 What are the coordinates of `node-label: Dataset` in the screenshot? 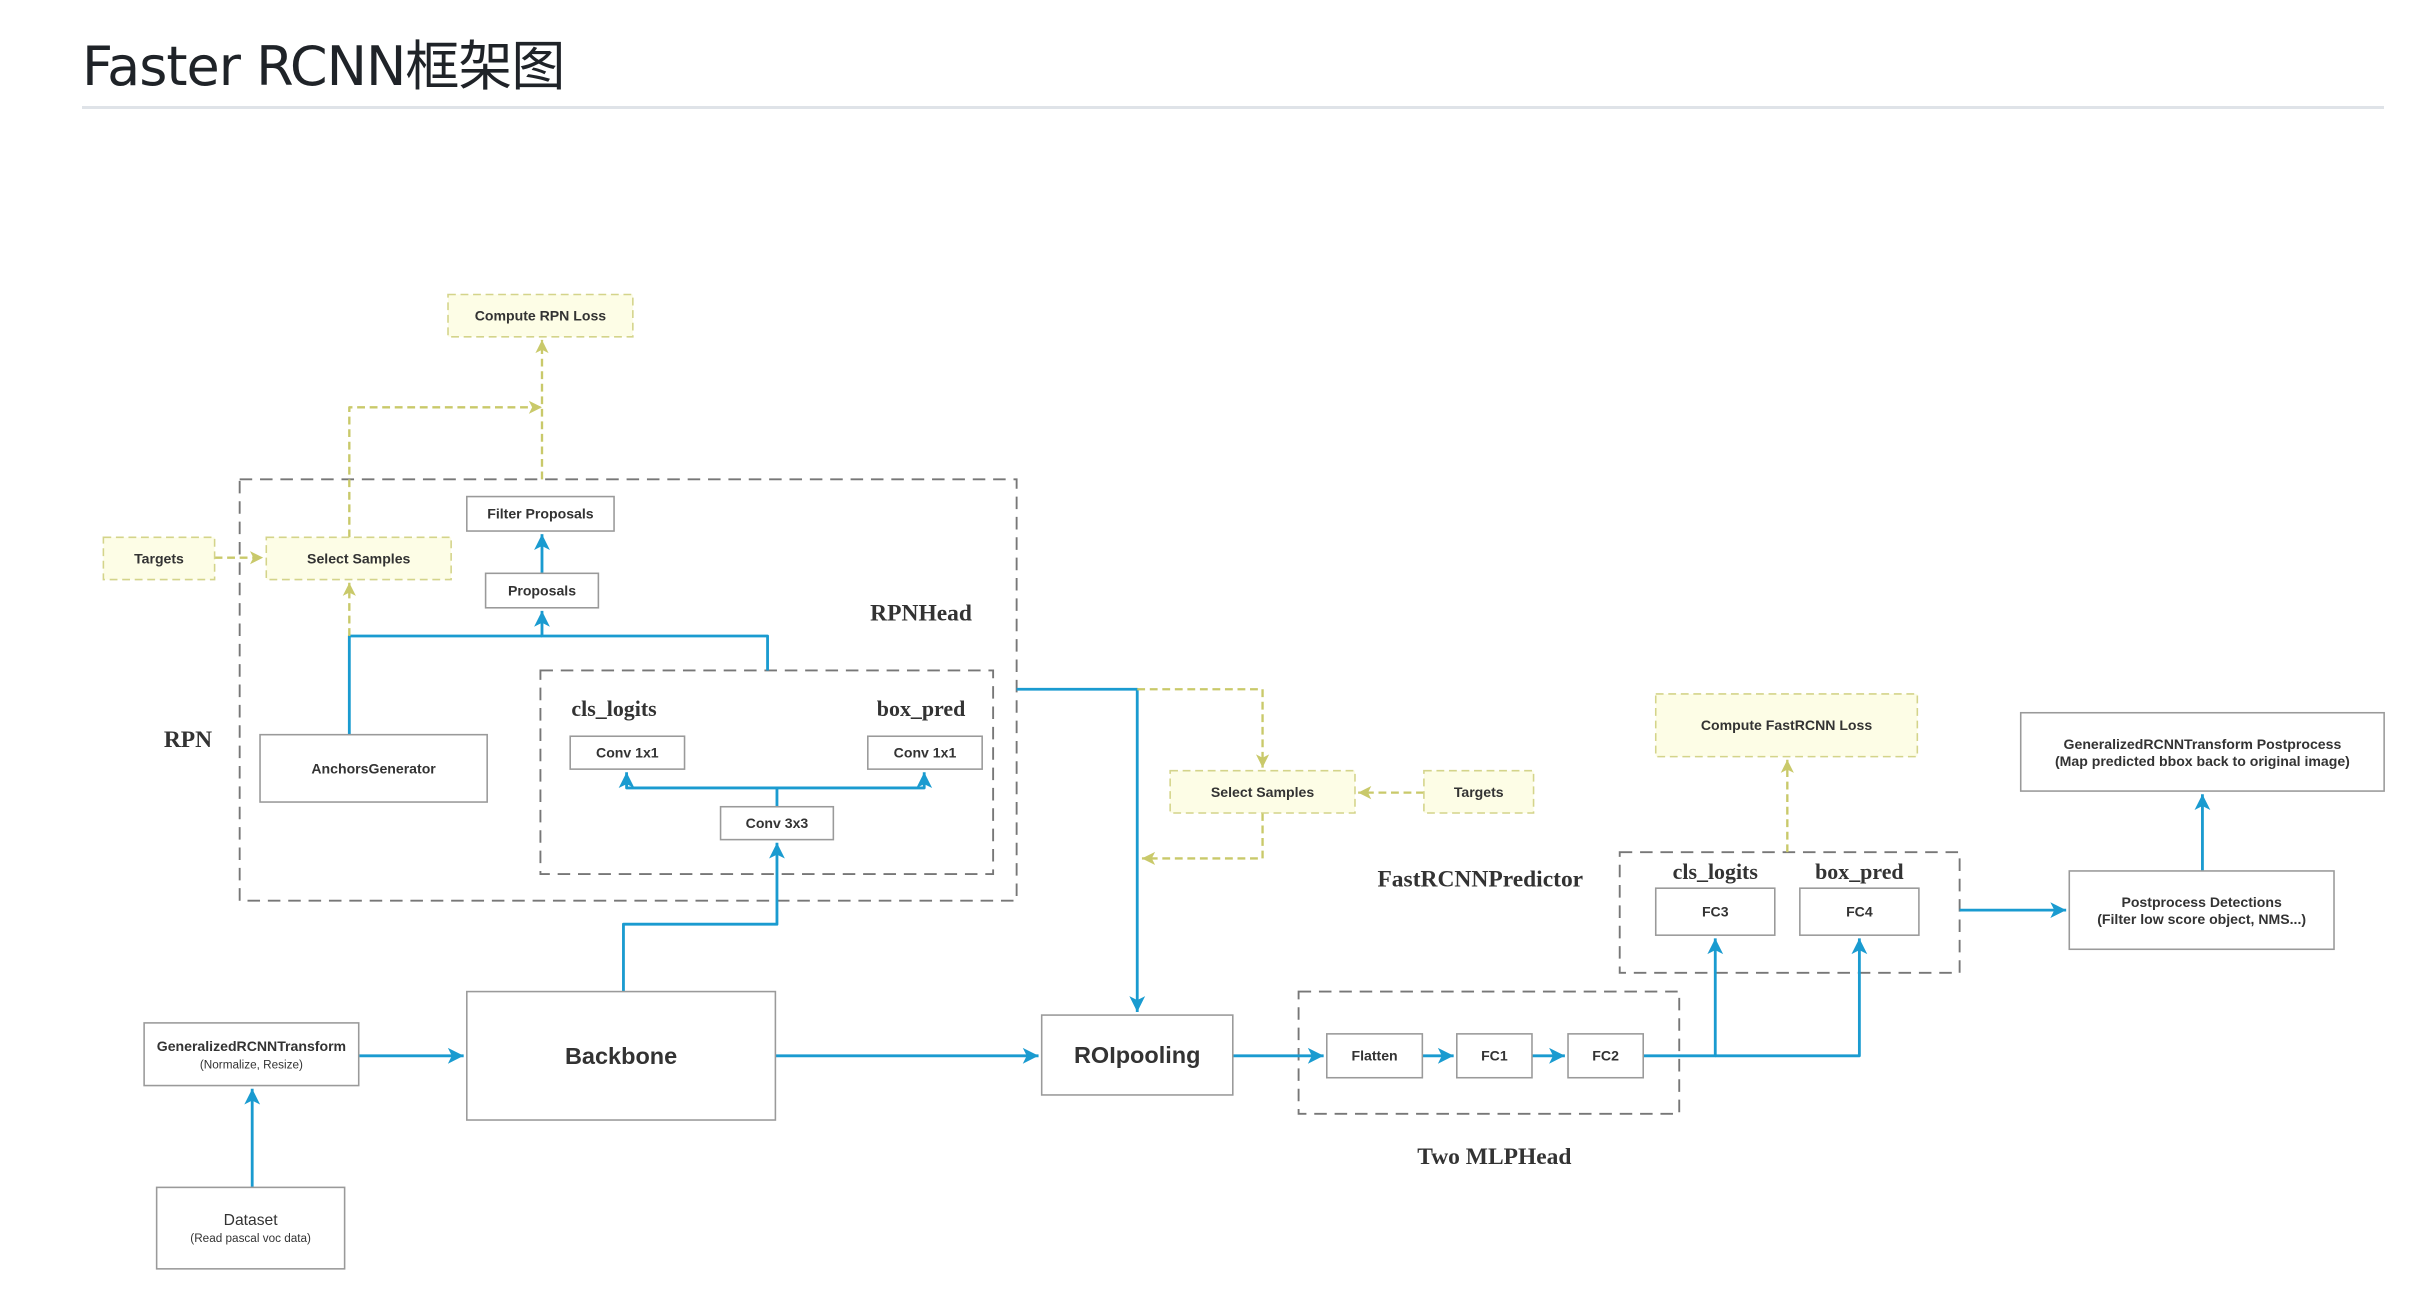 It's located at (251, 1220).